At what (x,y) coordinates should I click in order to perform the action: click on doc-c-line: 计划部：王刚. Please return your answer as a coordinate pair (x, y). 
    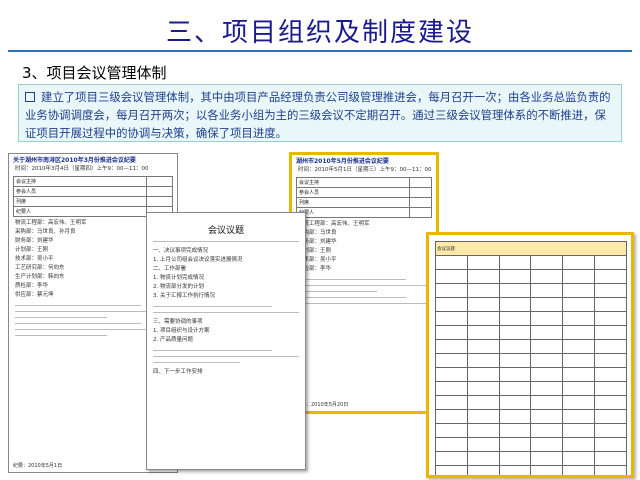
    Looking at the image, I should click on (315, 251).